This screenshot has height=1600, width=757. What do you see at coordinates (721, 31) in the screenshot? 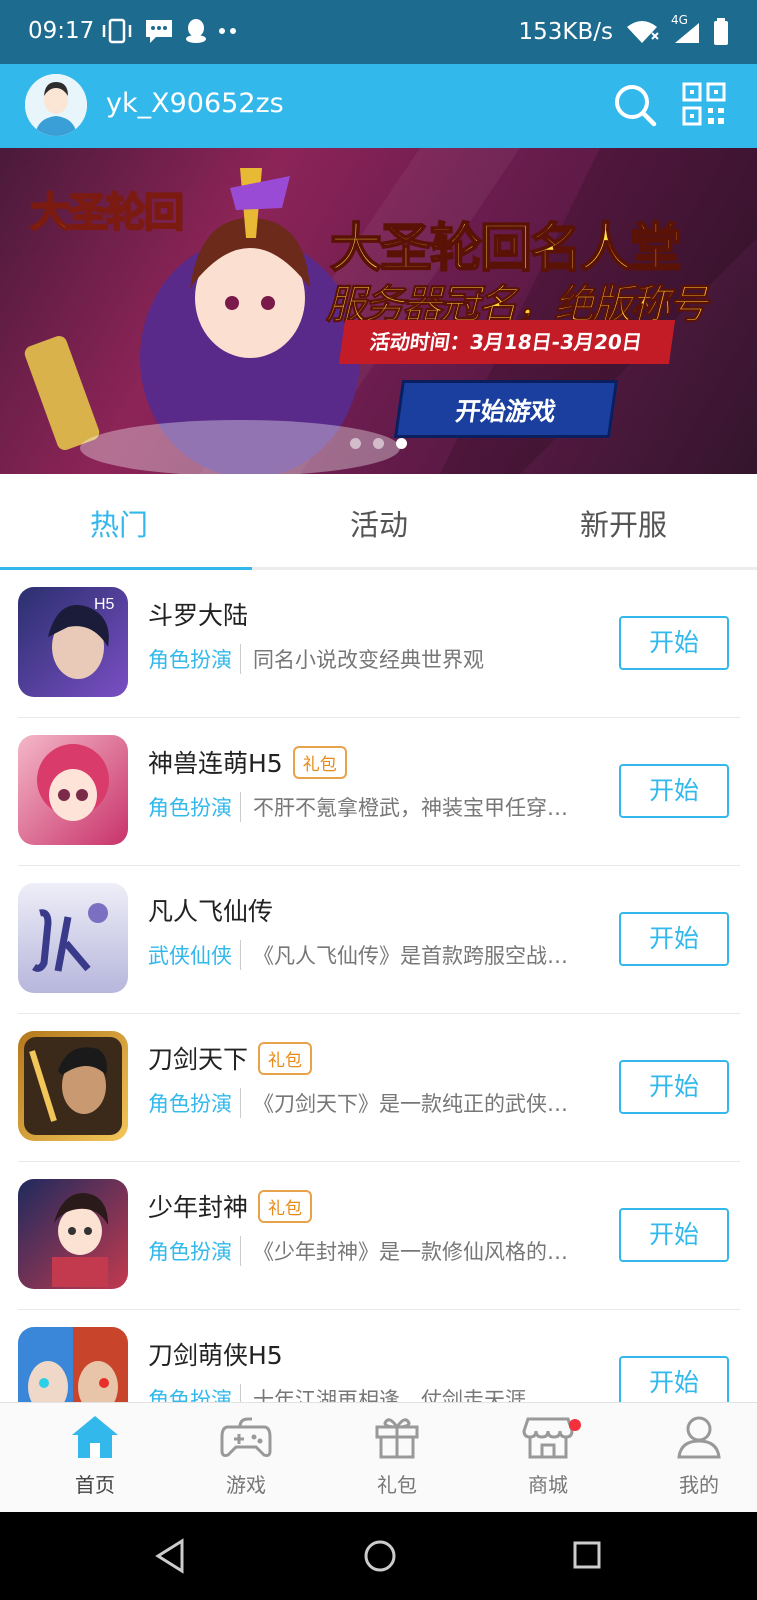
I see `battery-icon` at bounding box center [721, 31].